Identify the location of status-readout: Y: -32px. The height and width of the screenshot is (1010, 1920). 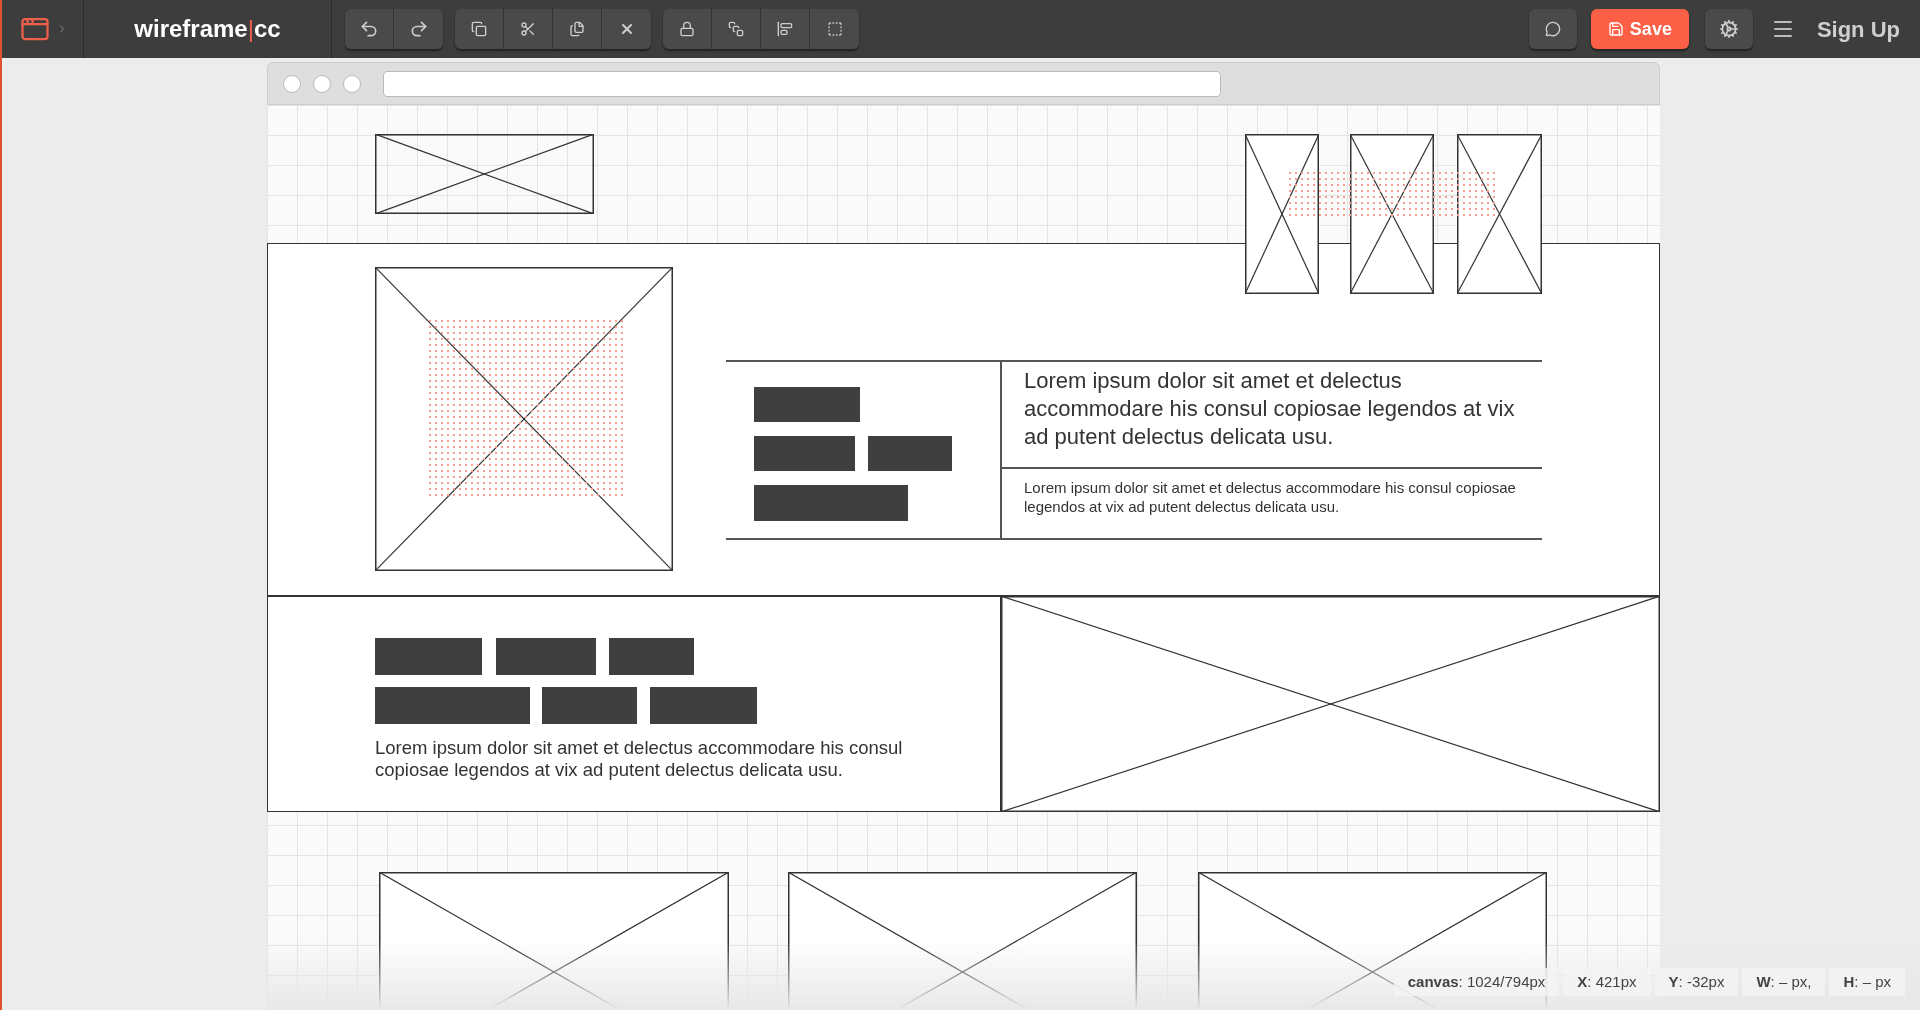
(1696, 981).